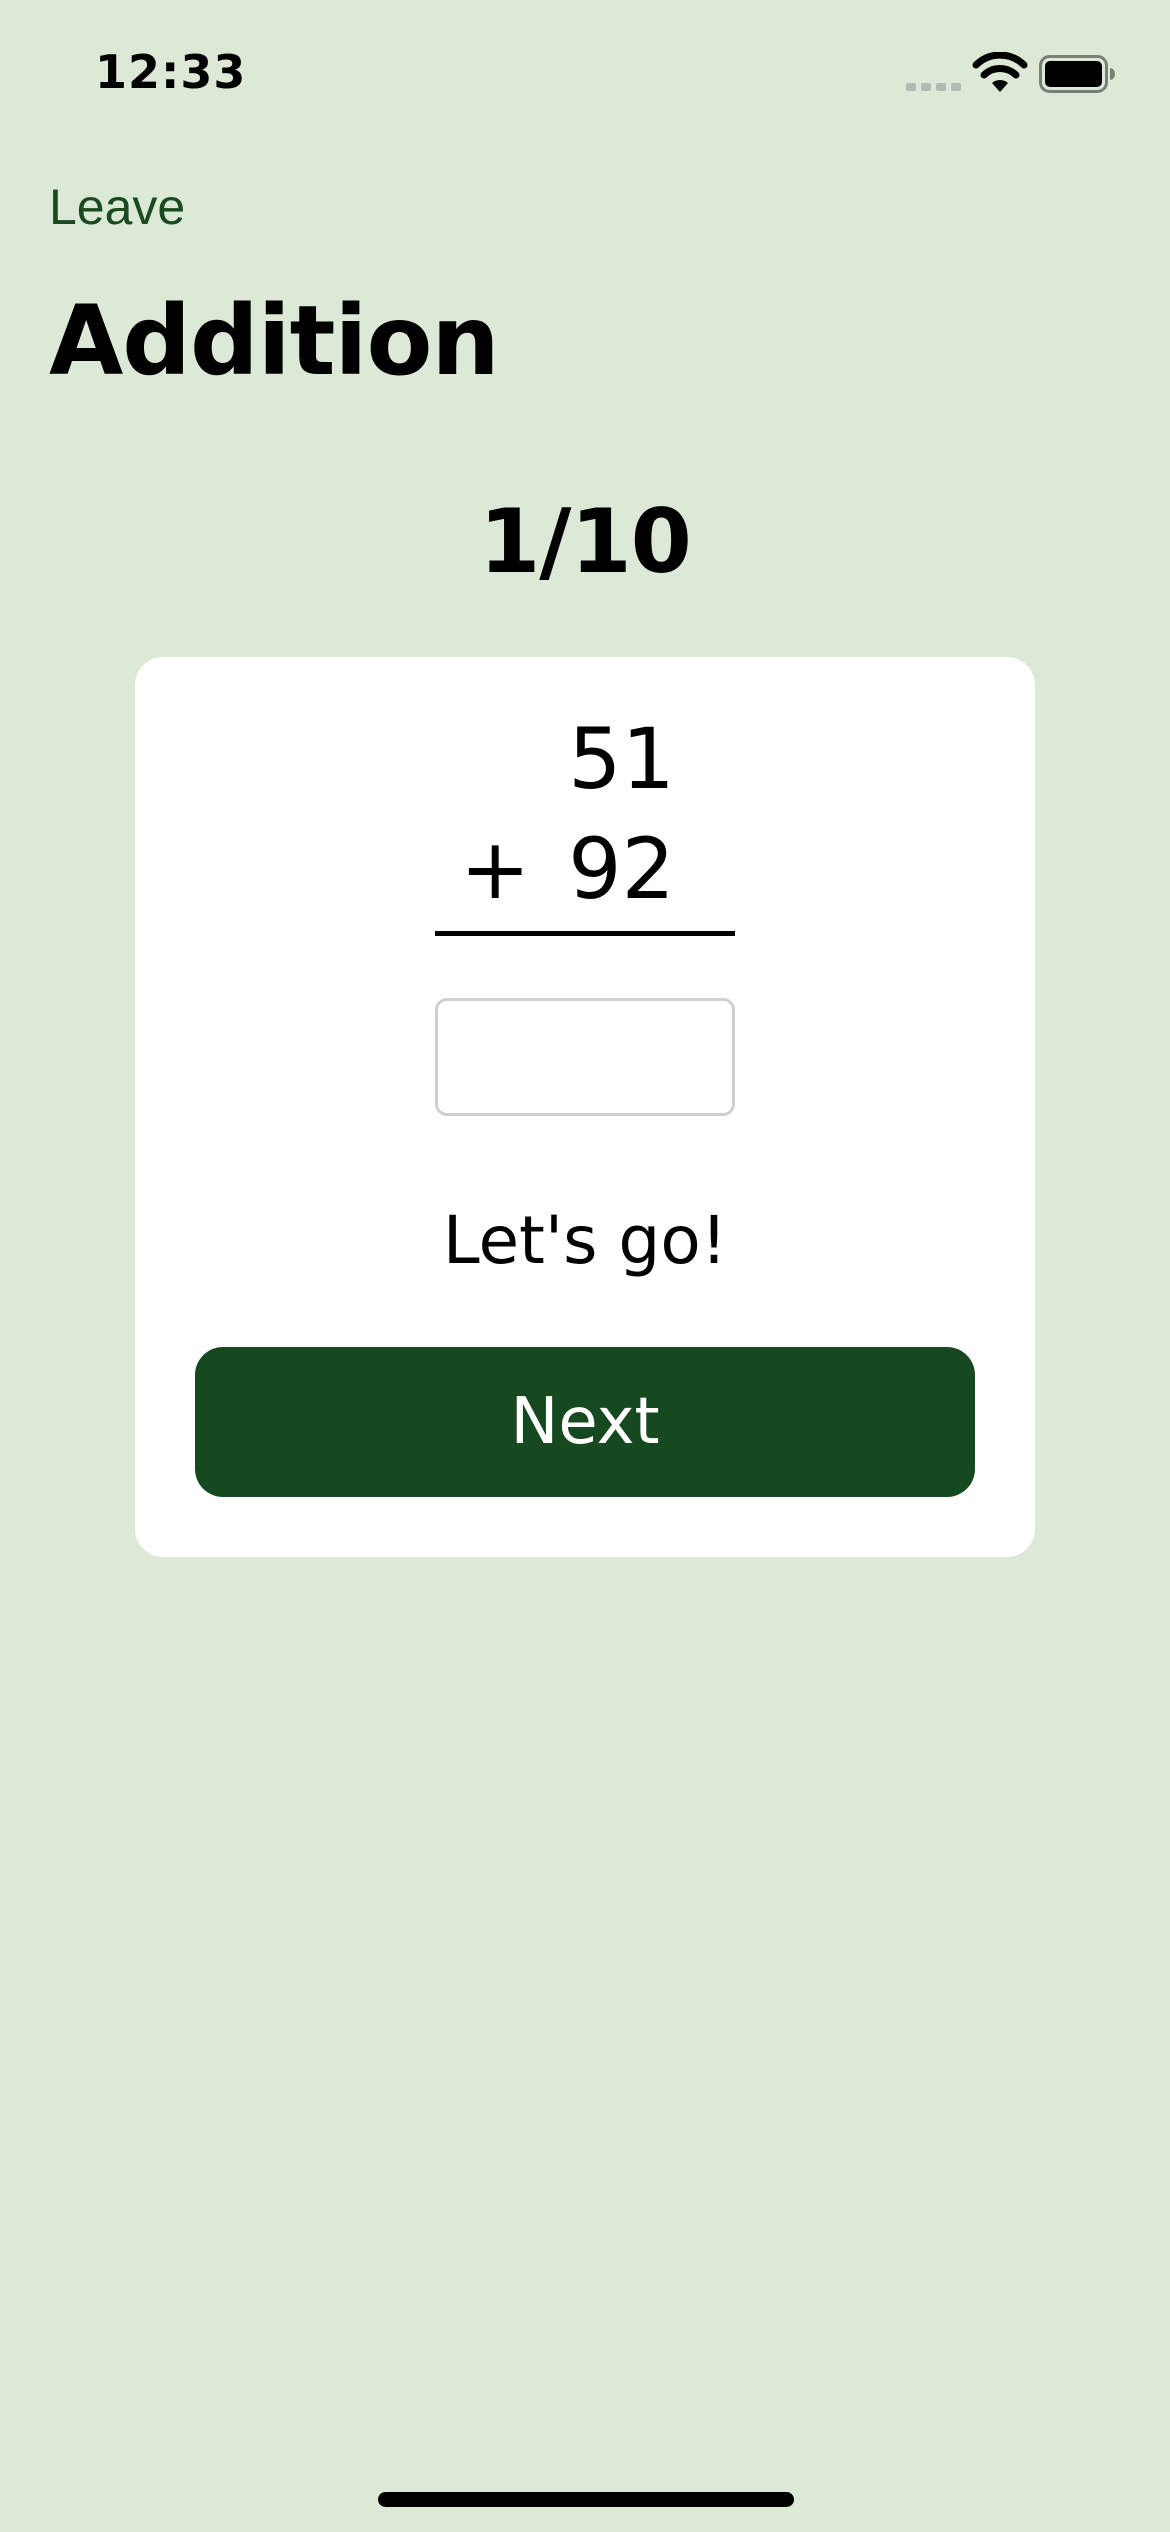 The image size is (1170, 2532). I want to click on status-time: 12:33, so click(171, 72).